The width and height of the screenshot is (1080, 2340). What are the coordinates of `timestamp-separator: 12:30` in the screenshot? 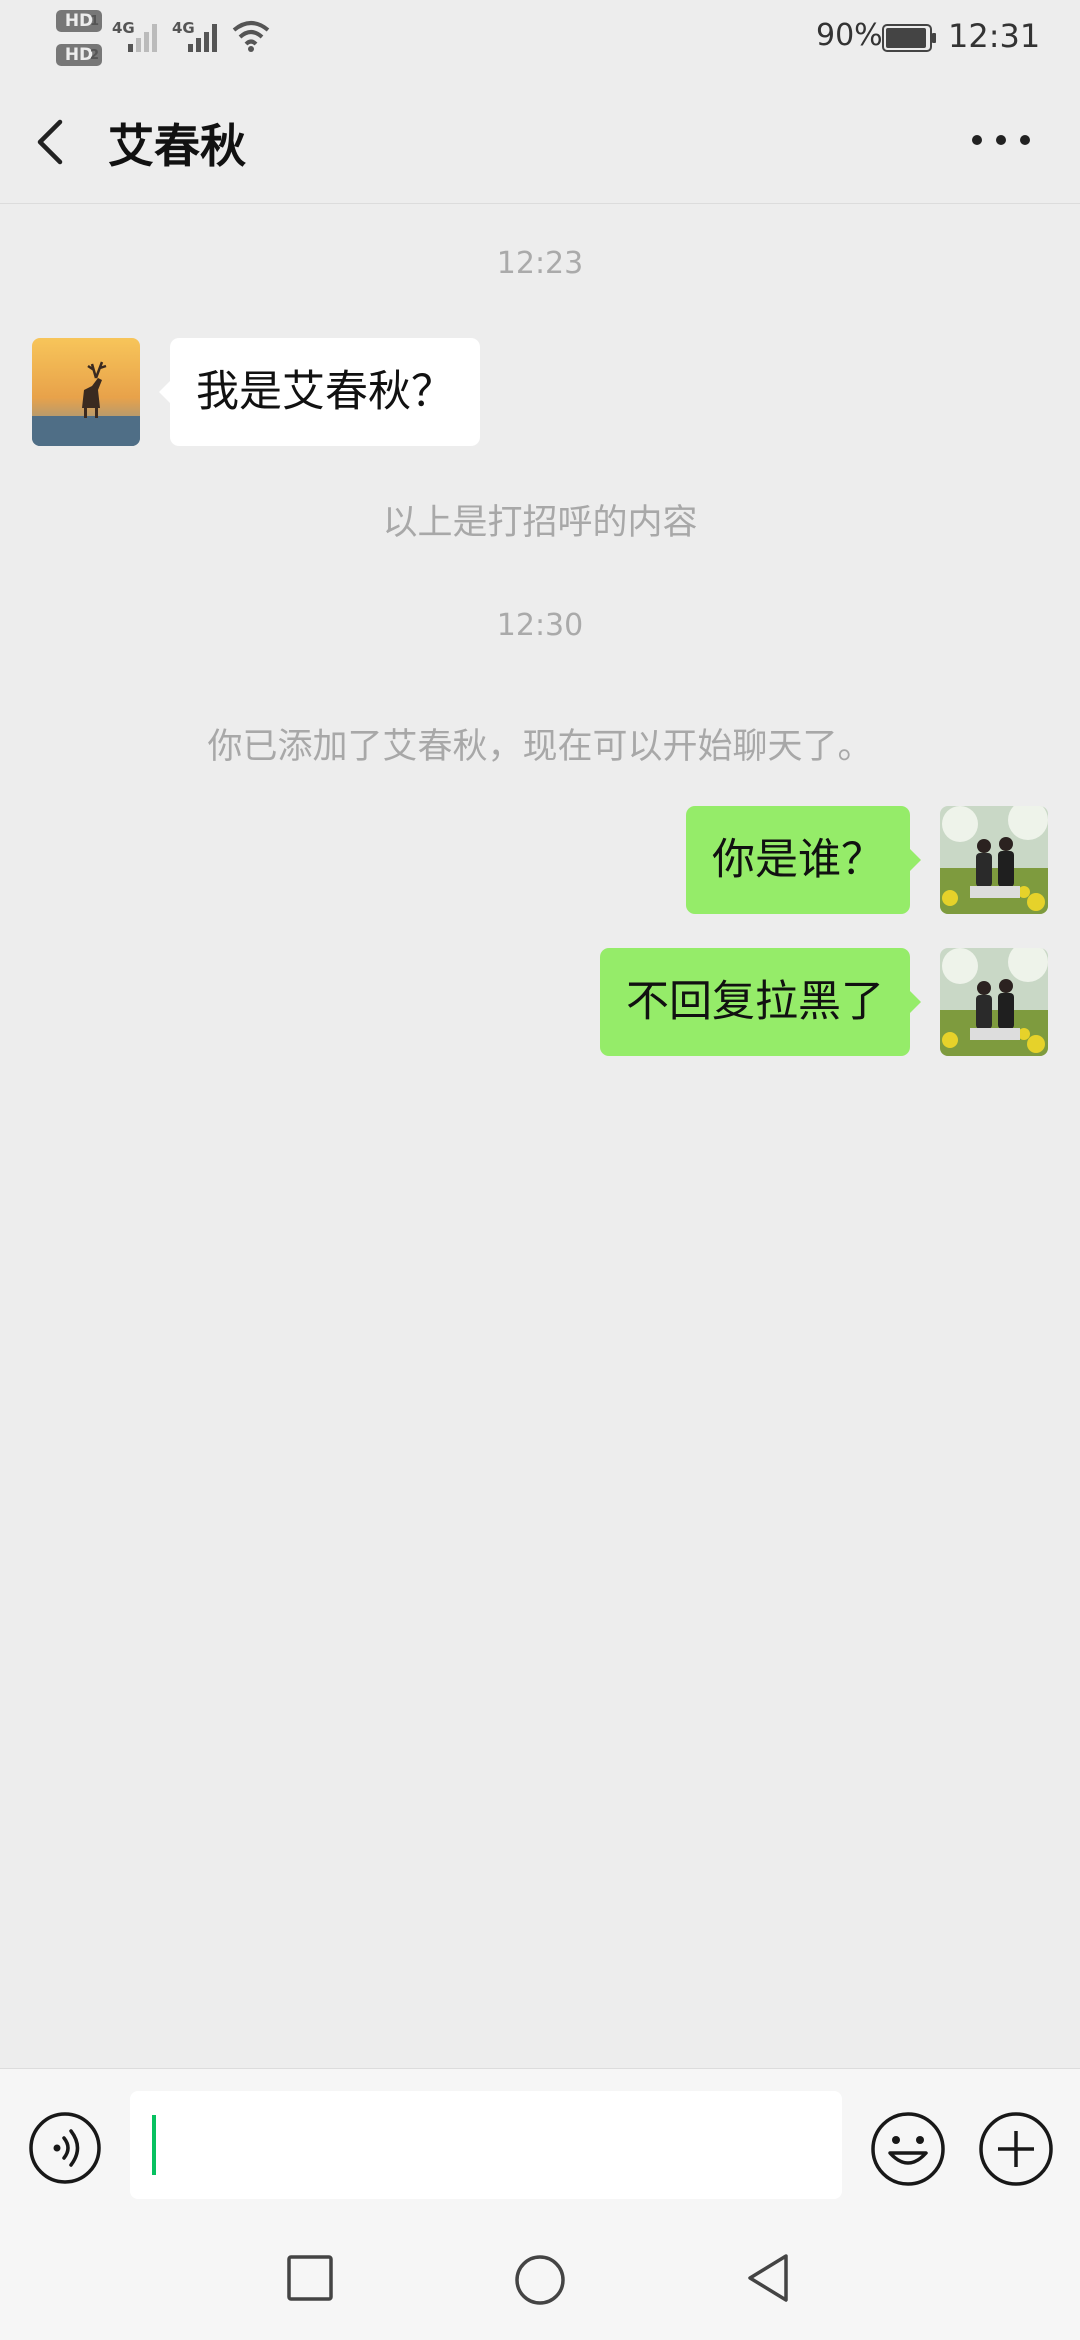 It's located at (540, 625).